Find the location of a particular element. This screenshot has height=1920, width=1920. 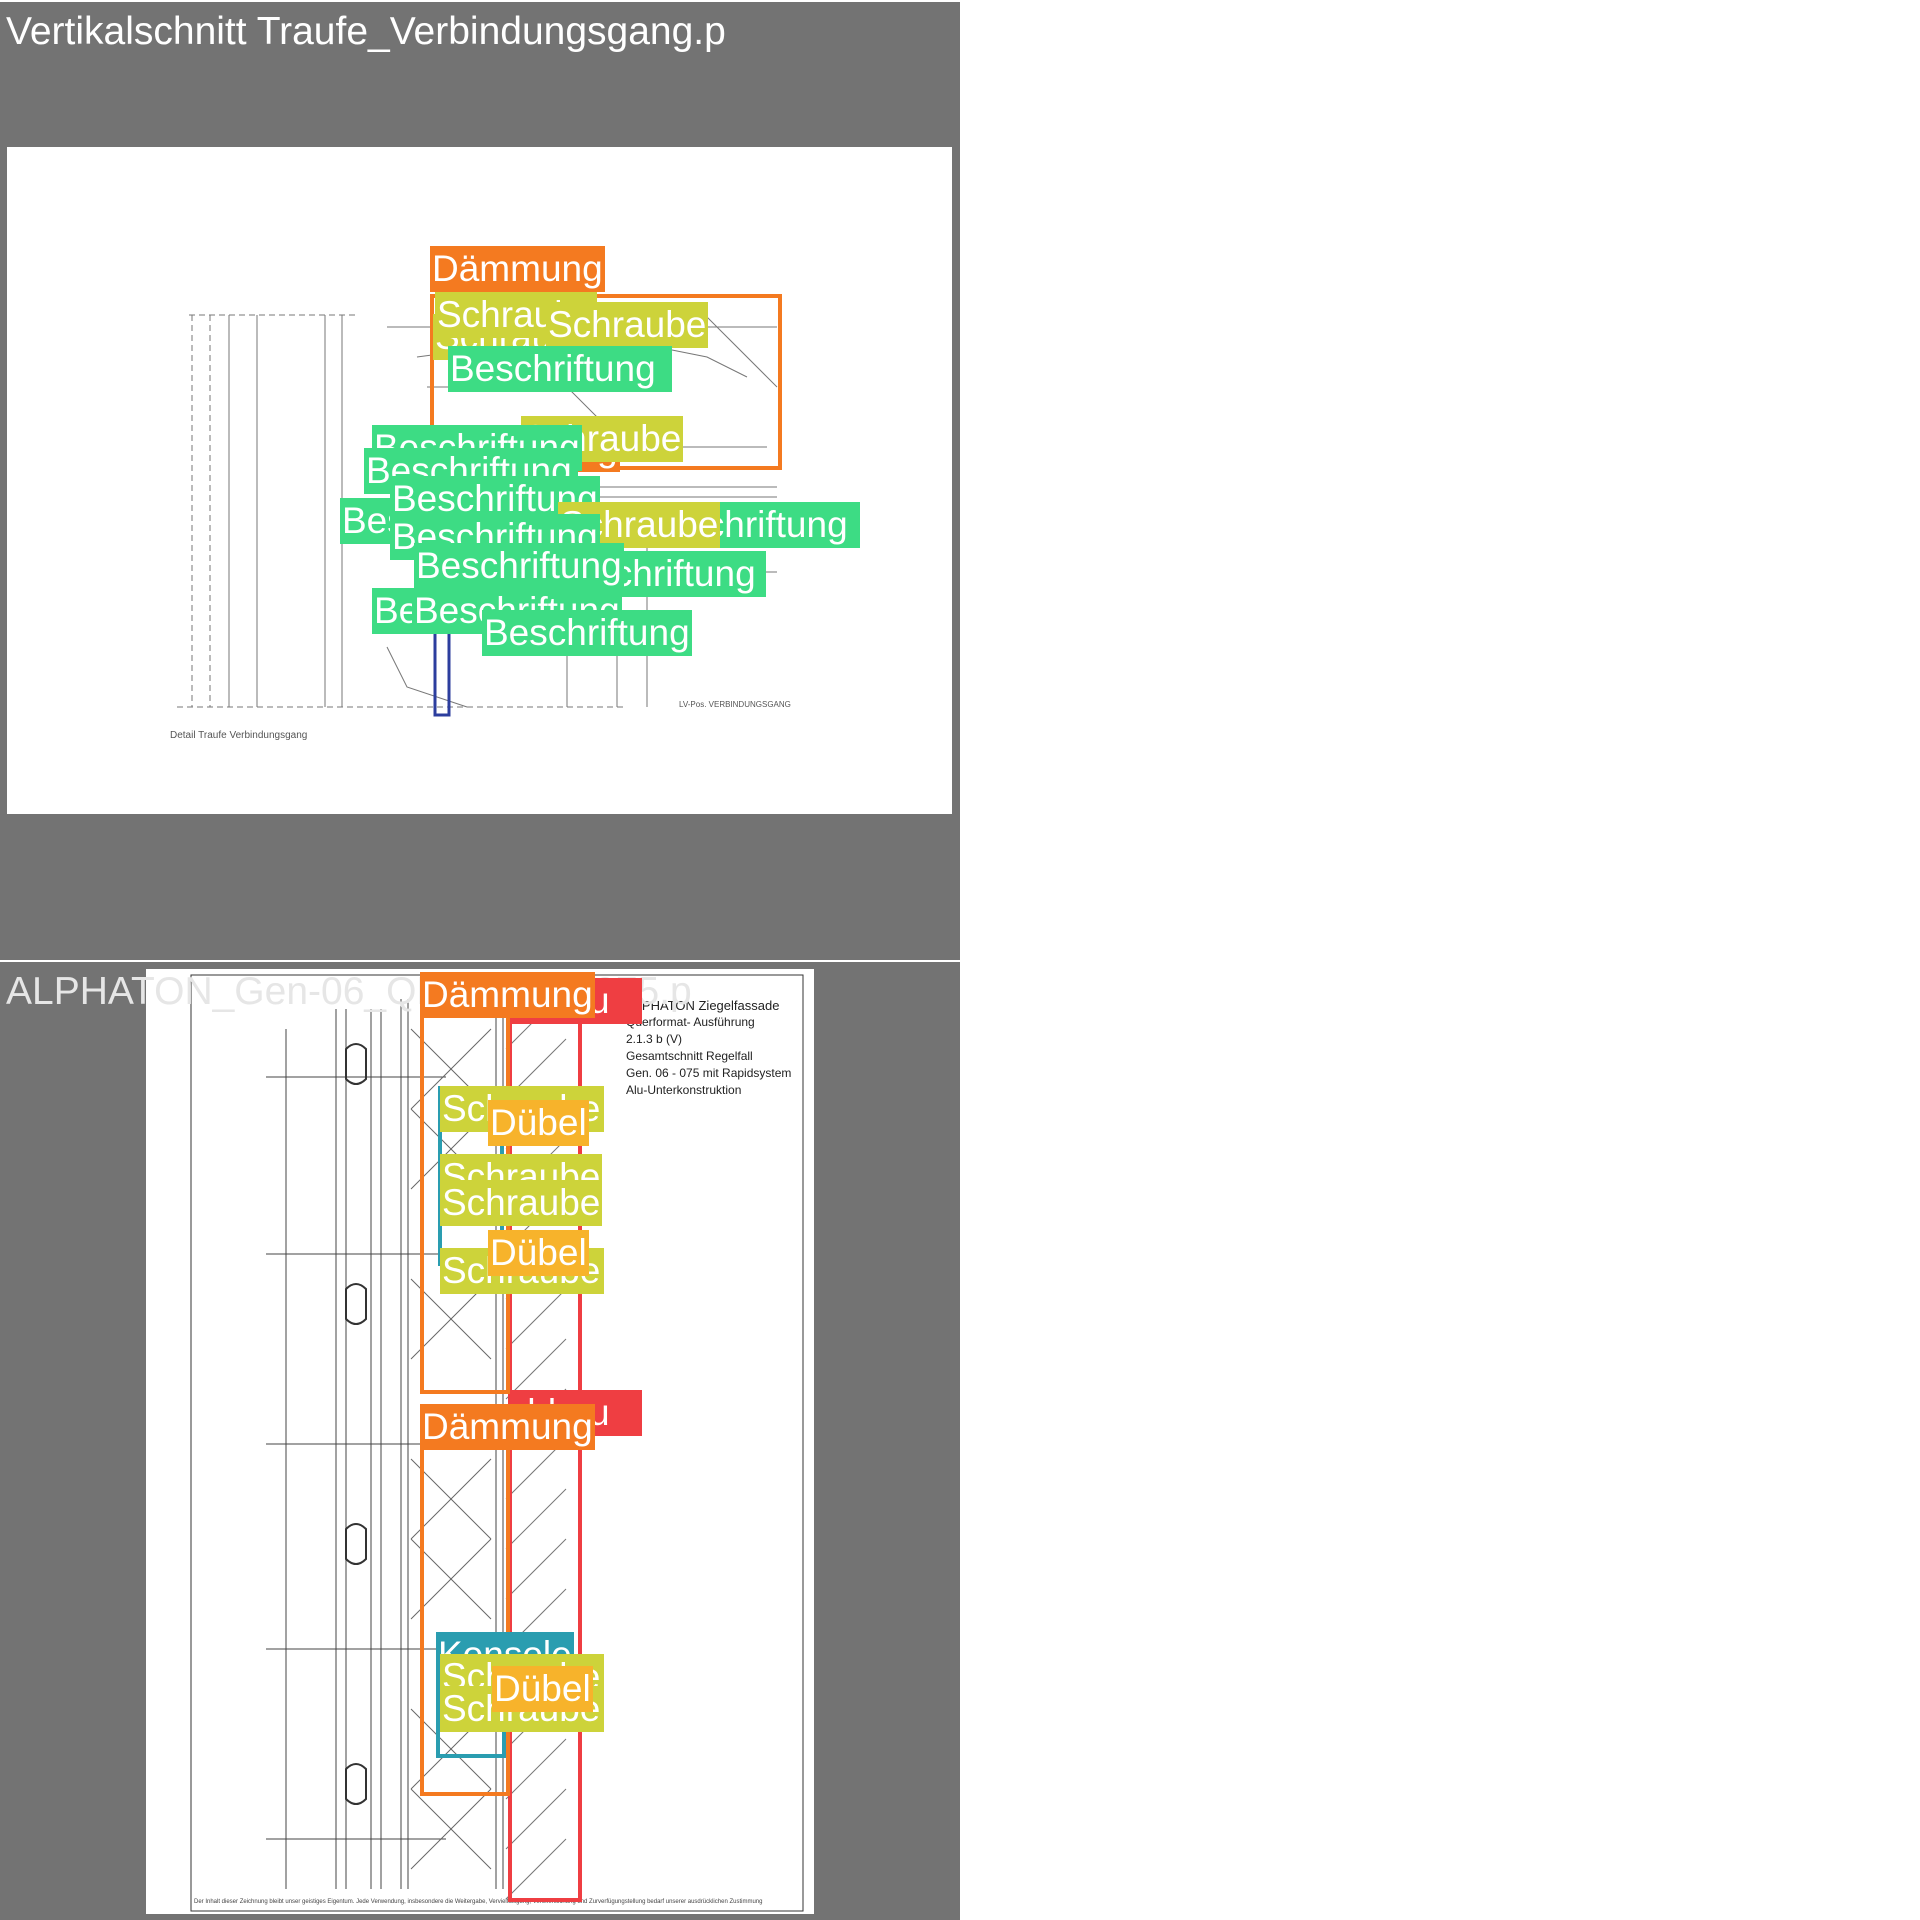

panel-title: Vertikalschnitt Traufe_Verbindungsgang.p is located at coordinates (366, 31).